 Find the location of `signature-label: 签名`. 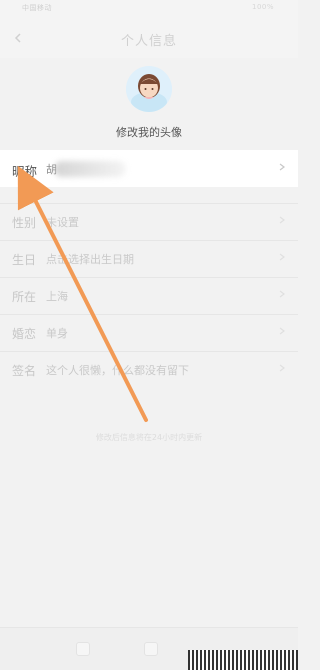

signature-label: 签名 is located at coordinates (24, 371).